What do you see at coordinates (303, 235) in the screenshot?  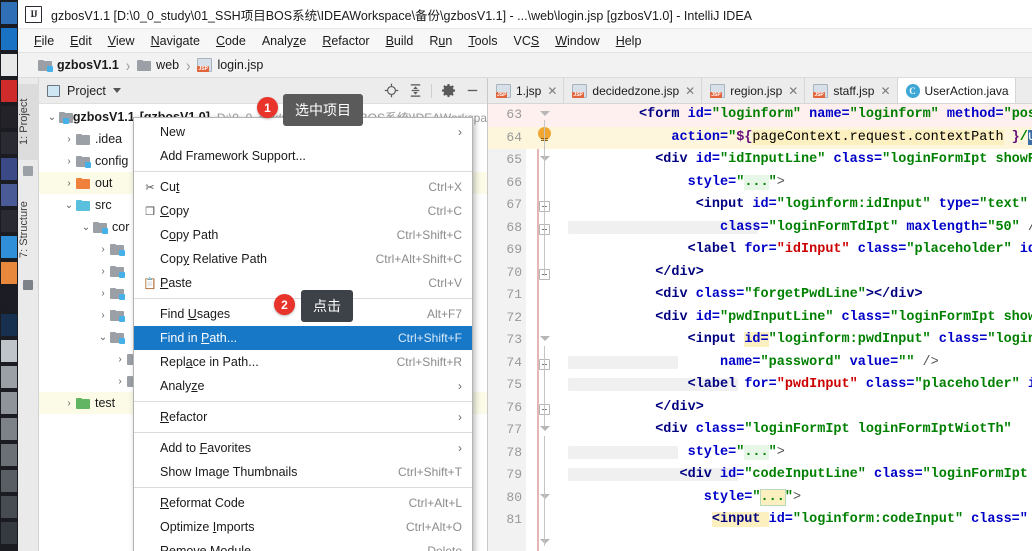 I see `menu-item-copy-path: Copy Path Ctrl+Shift+C` at bounding box center [303, 235].